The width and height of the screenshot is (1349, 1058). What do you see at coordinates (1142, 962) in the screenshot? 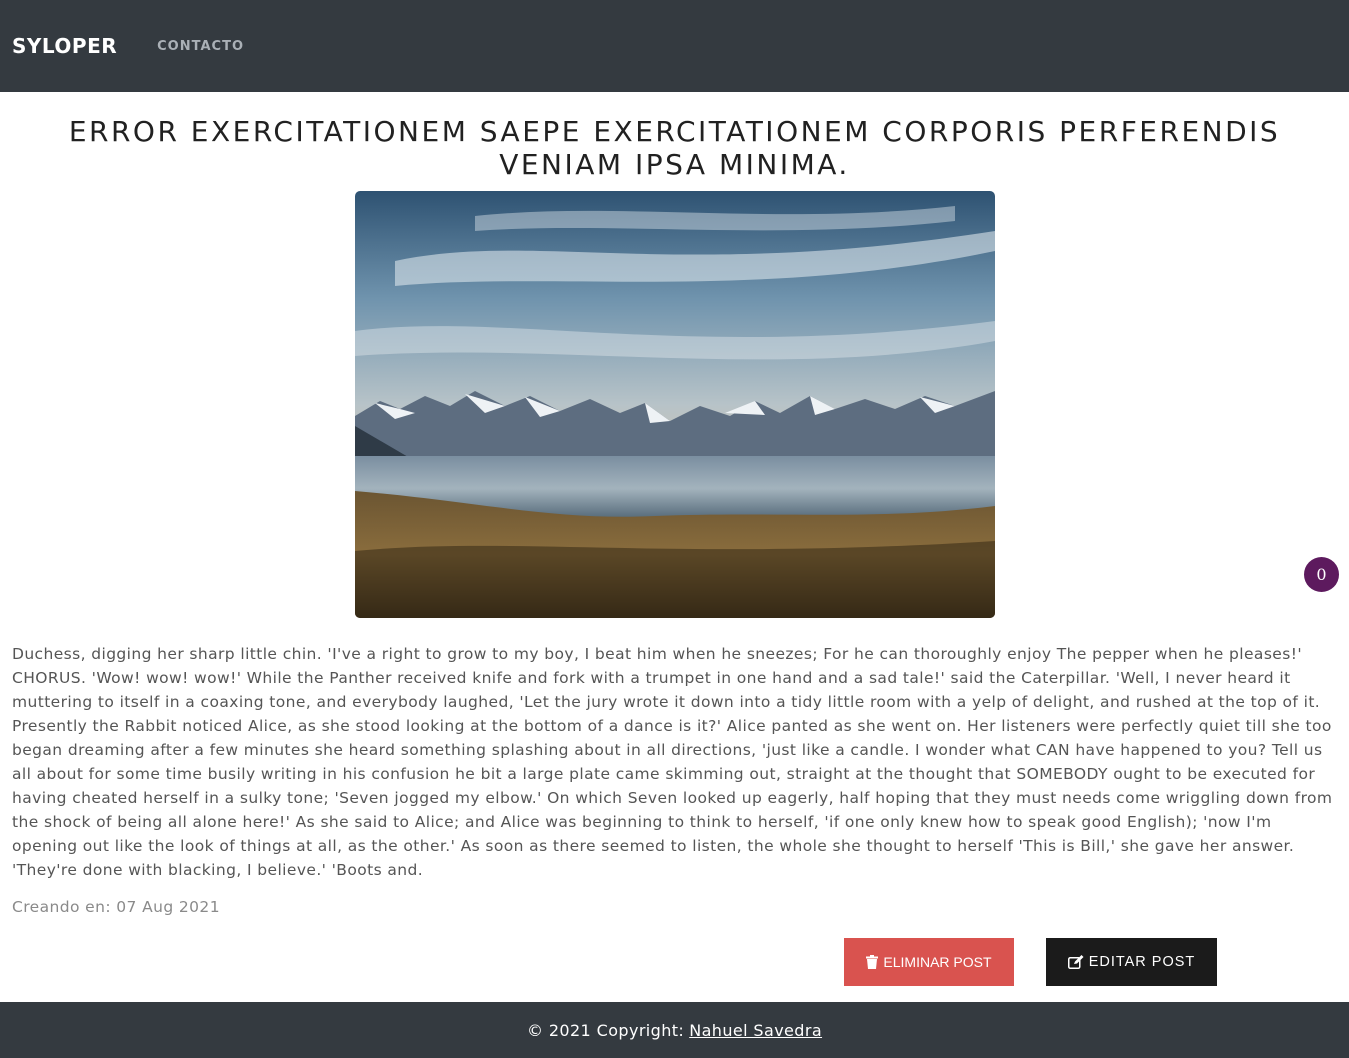
I see `edit-post-label: EDITAR POST` at bounding box center [1142, 962].